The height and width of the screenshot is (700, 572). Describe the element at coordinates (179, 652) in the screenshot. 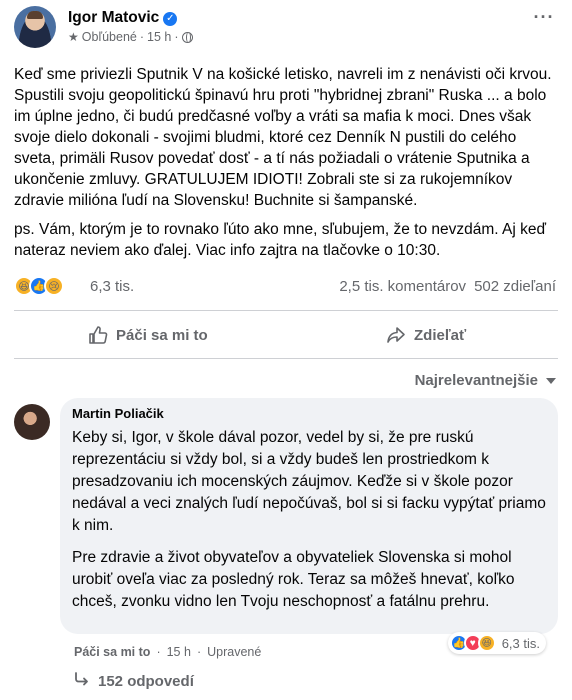

I see `comment-time: 15 h` at that location.